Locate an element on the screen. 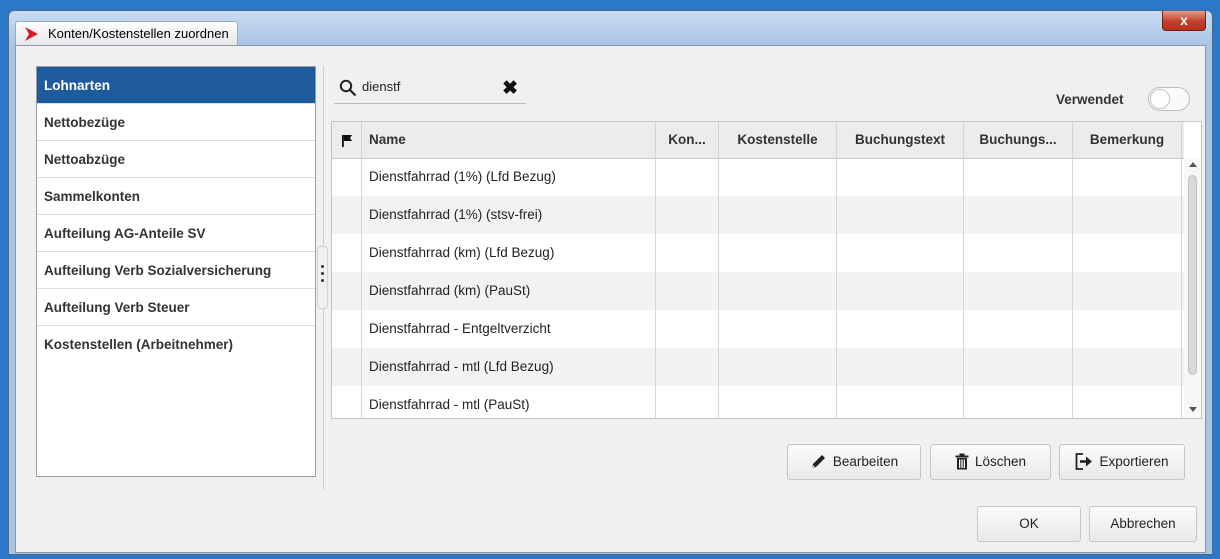 This screenshot has width=1220, height=559. cell-name: Dienstfahrrad (1%) (stsv-frei) is located at coordinates (509, 215).